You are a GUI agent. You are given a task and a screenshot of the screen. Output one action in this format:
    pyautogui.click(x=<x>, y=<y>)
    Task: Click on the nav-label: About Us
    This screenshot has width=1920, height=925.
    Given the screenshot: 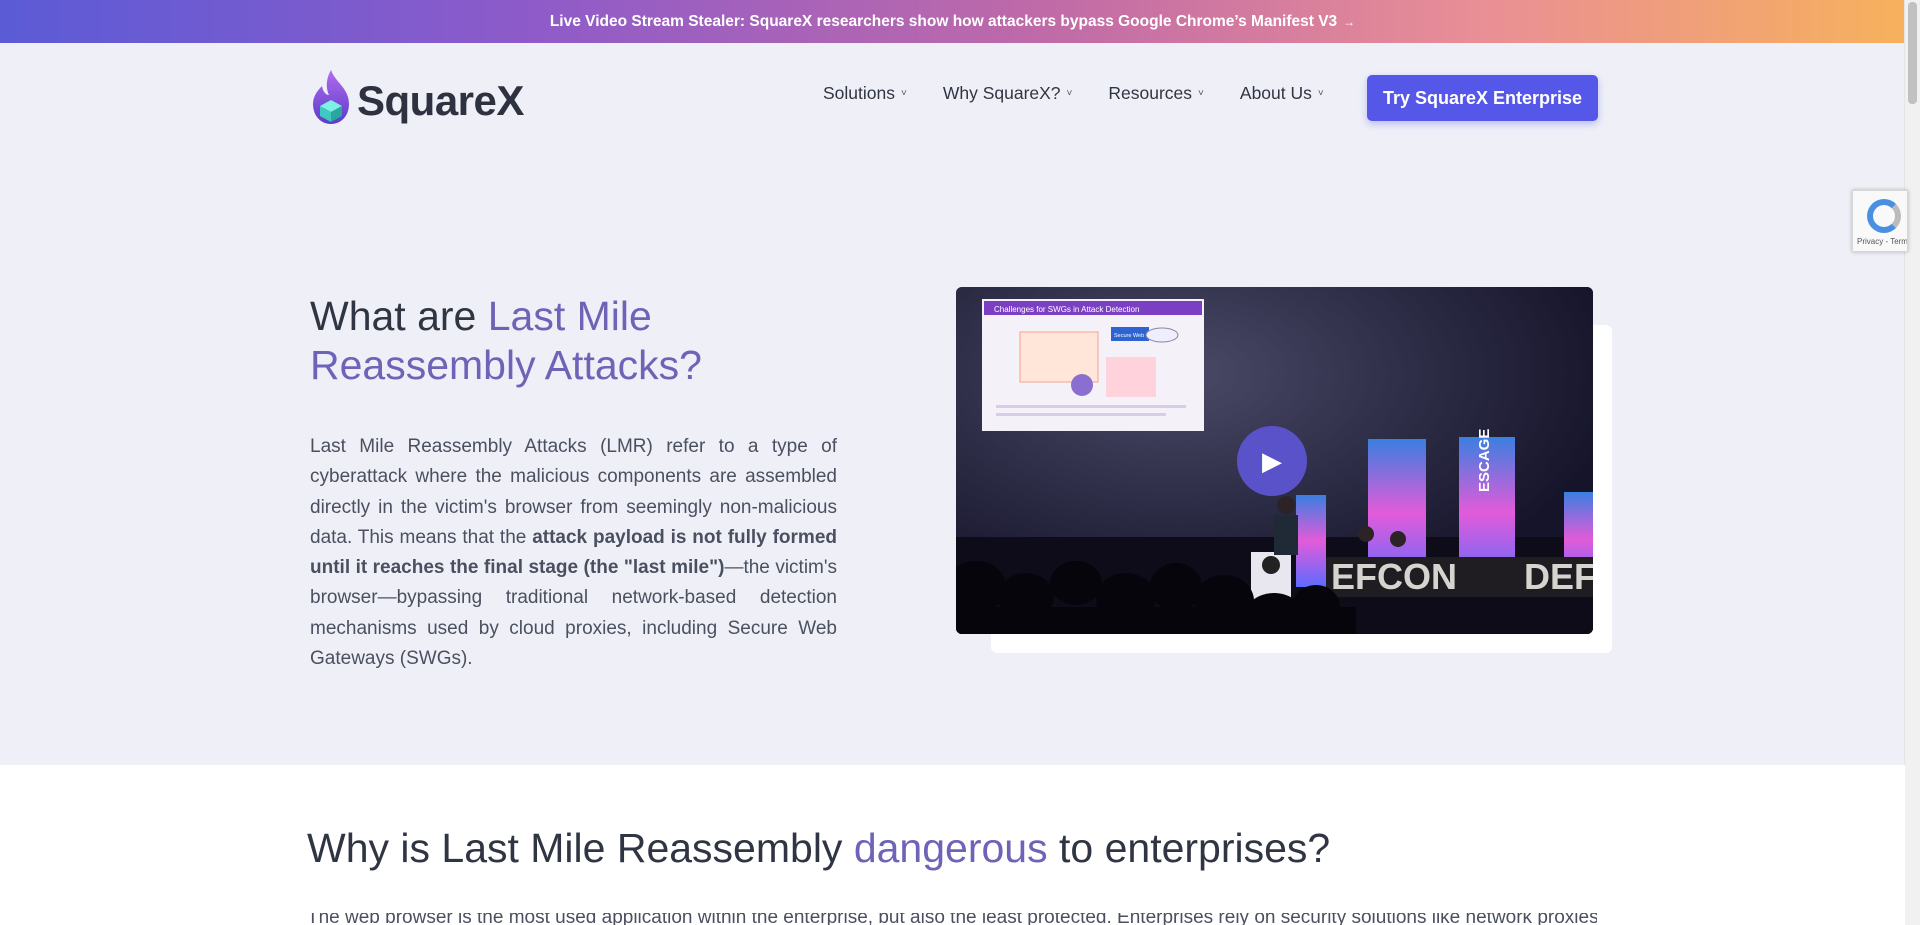 What is the action you would take?
    pyautogui.click(x=1275, y=92)
    